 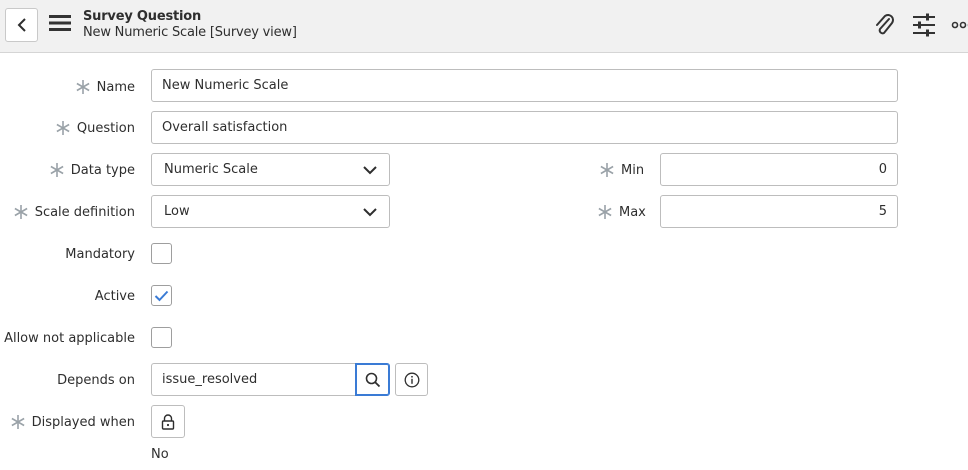 What do you see at coordinates (96, 380) in the screenshot?
I see `depends-on-label: Depends on` at bounding box center [96, 380].